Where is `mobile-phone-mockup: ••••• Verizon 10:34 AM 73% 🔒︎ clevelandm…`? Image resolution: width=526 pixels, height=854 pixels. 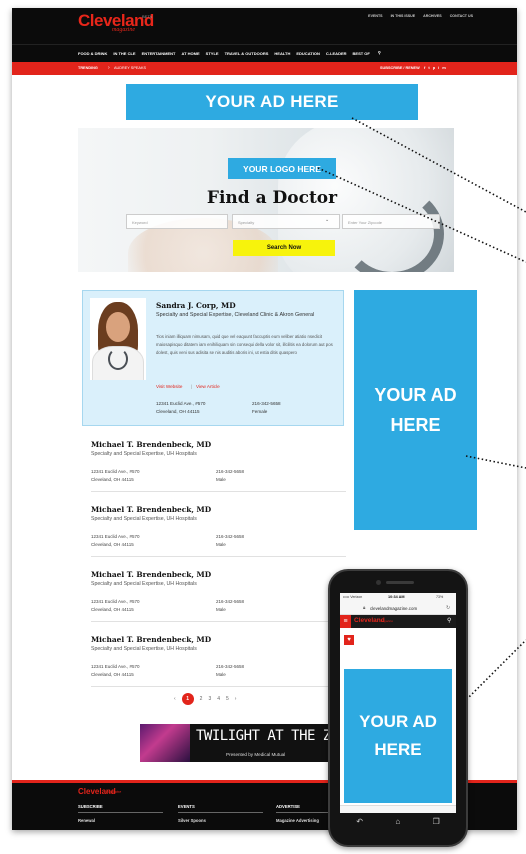 mobile-phone-mockup: ••••• Verizon 10:34 AM 73% 🔒︎ clevelandm… is located at coordinates (398, 708).